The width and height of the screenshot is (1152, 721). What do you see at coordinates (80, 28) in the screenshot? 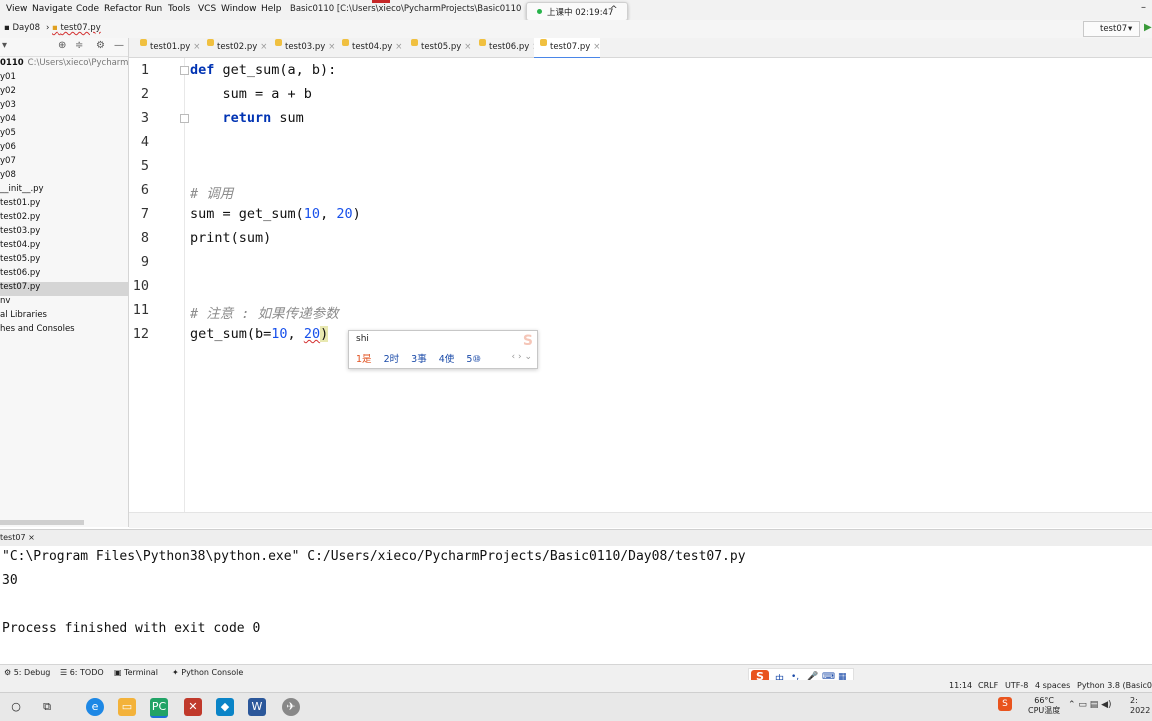
I see `breadcrumb-file-label: test07.py` at bounding box center [80, 28].